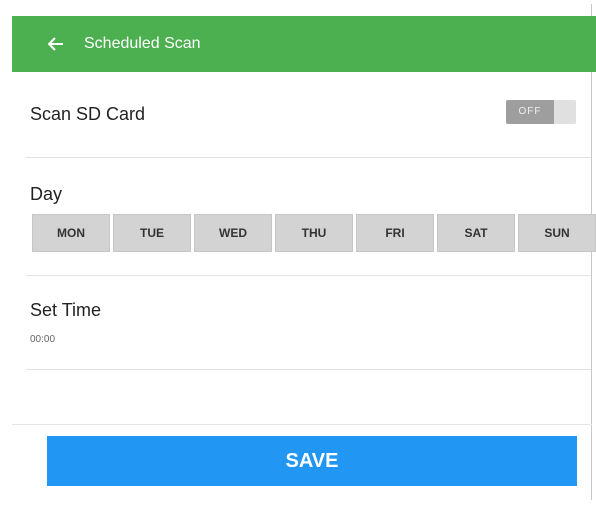 The image size is (596, 508). What do you see at coordinates (312, 461) in the screenshot?
I see `save-button: SAVE` at bounding box center [312, 461].